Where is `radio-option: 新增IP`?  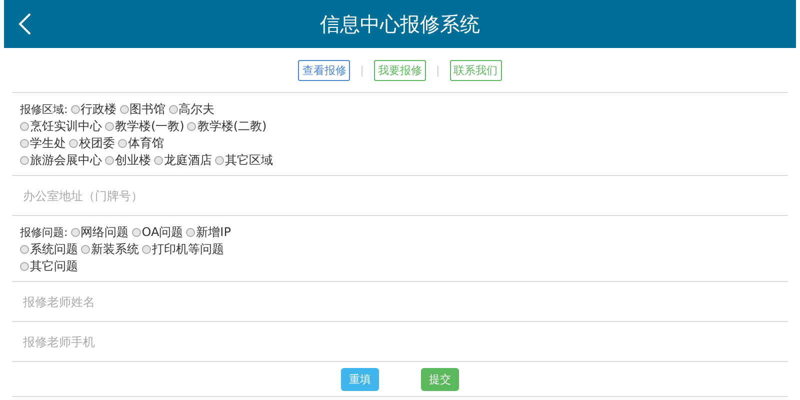 radio-option: 新增IP is located at coordinates (208, 232).